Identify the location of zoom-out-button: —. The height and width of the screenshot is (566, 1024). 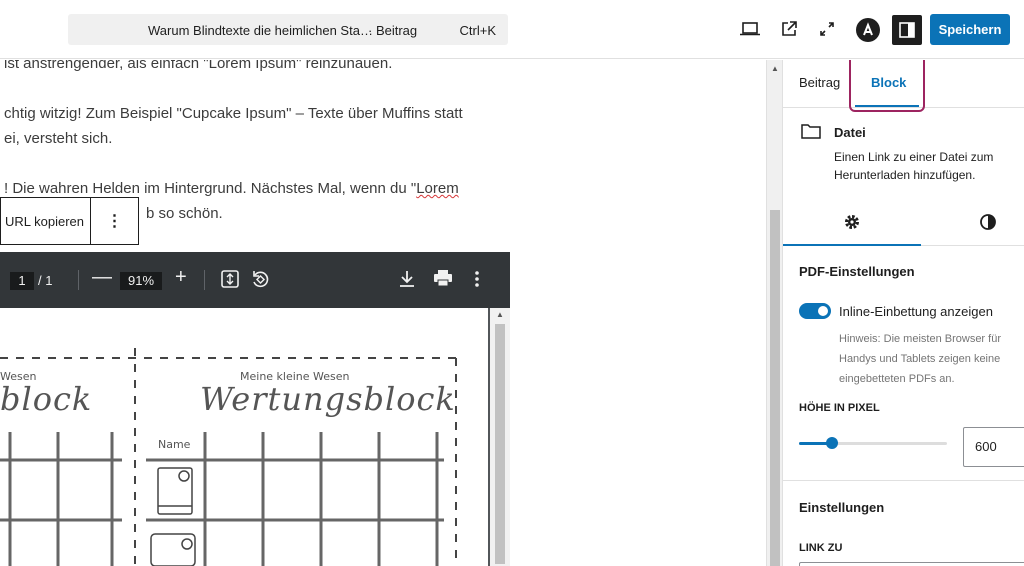
(102, 277).